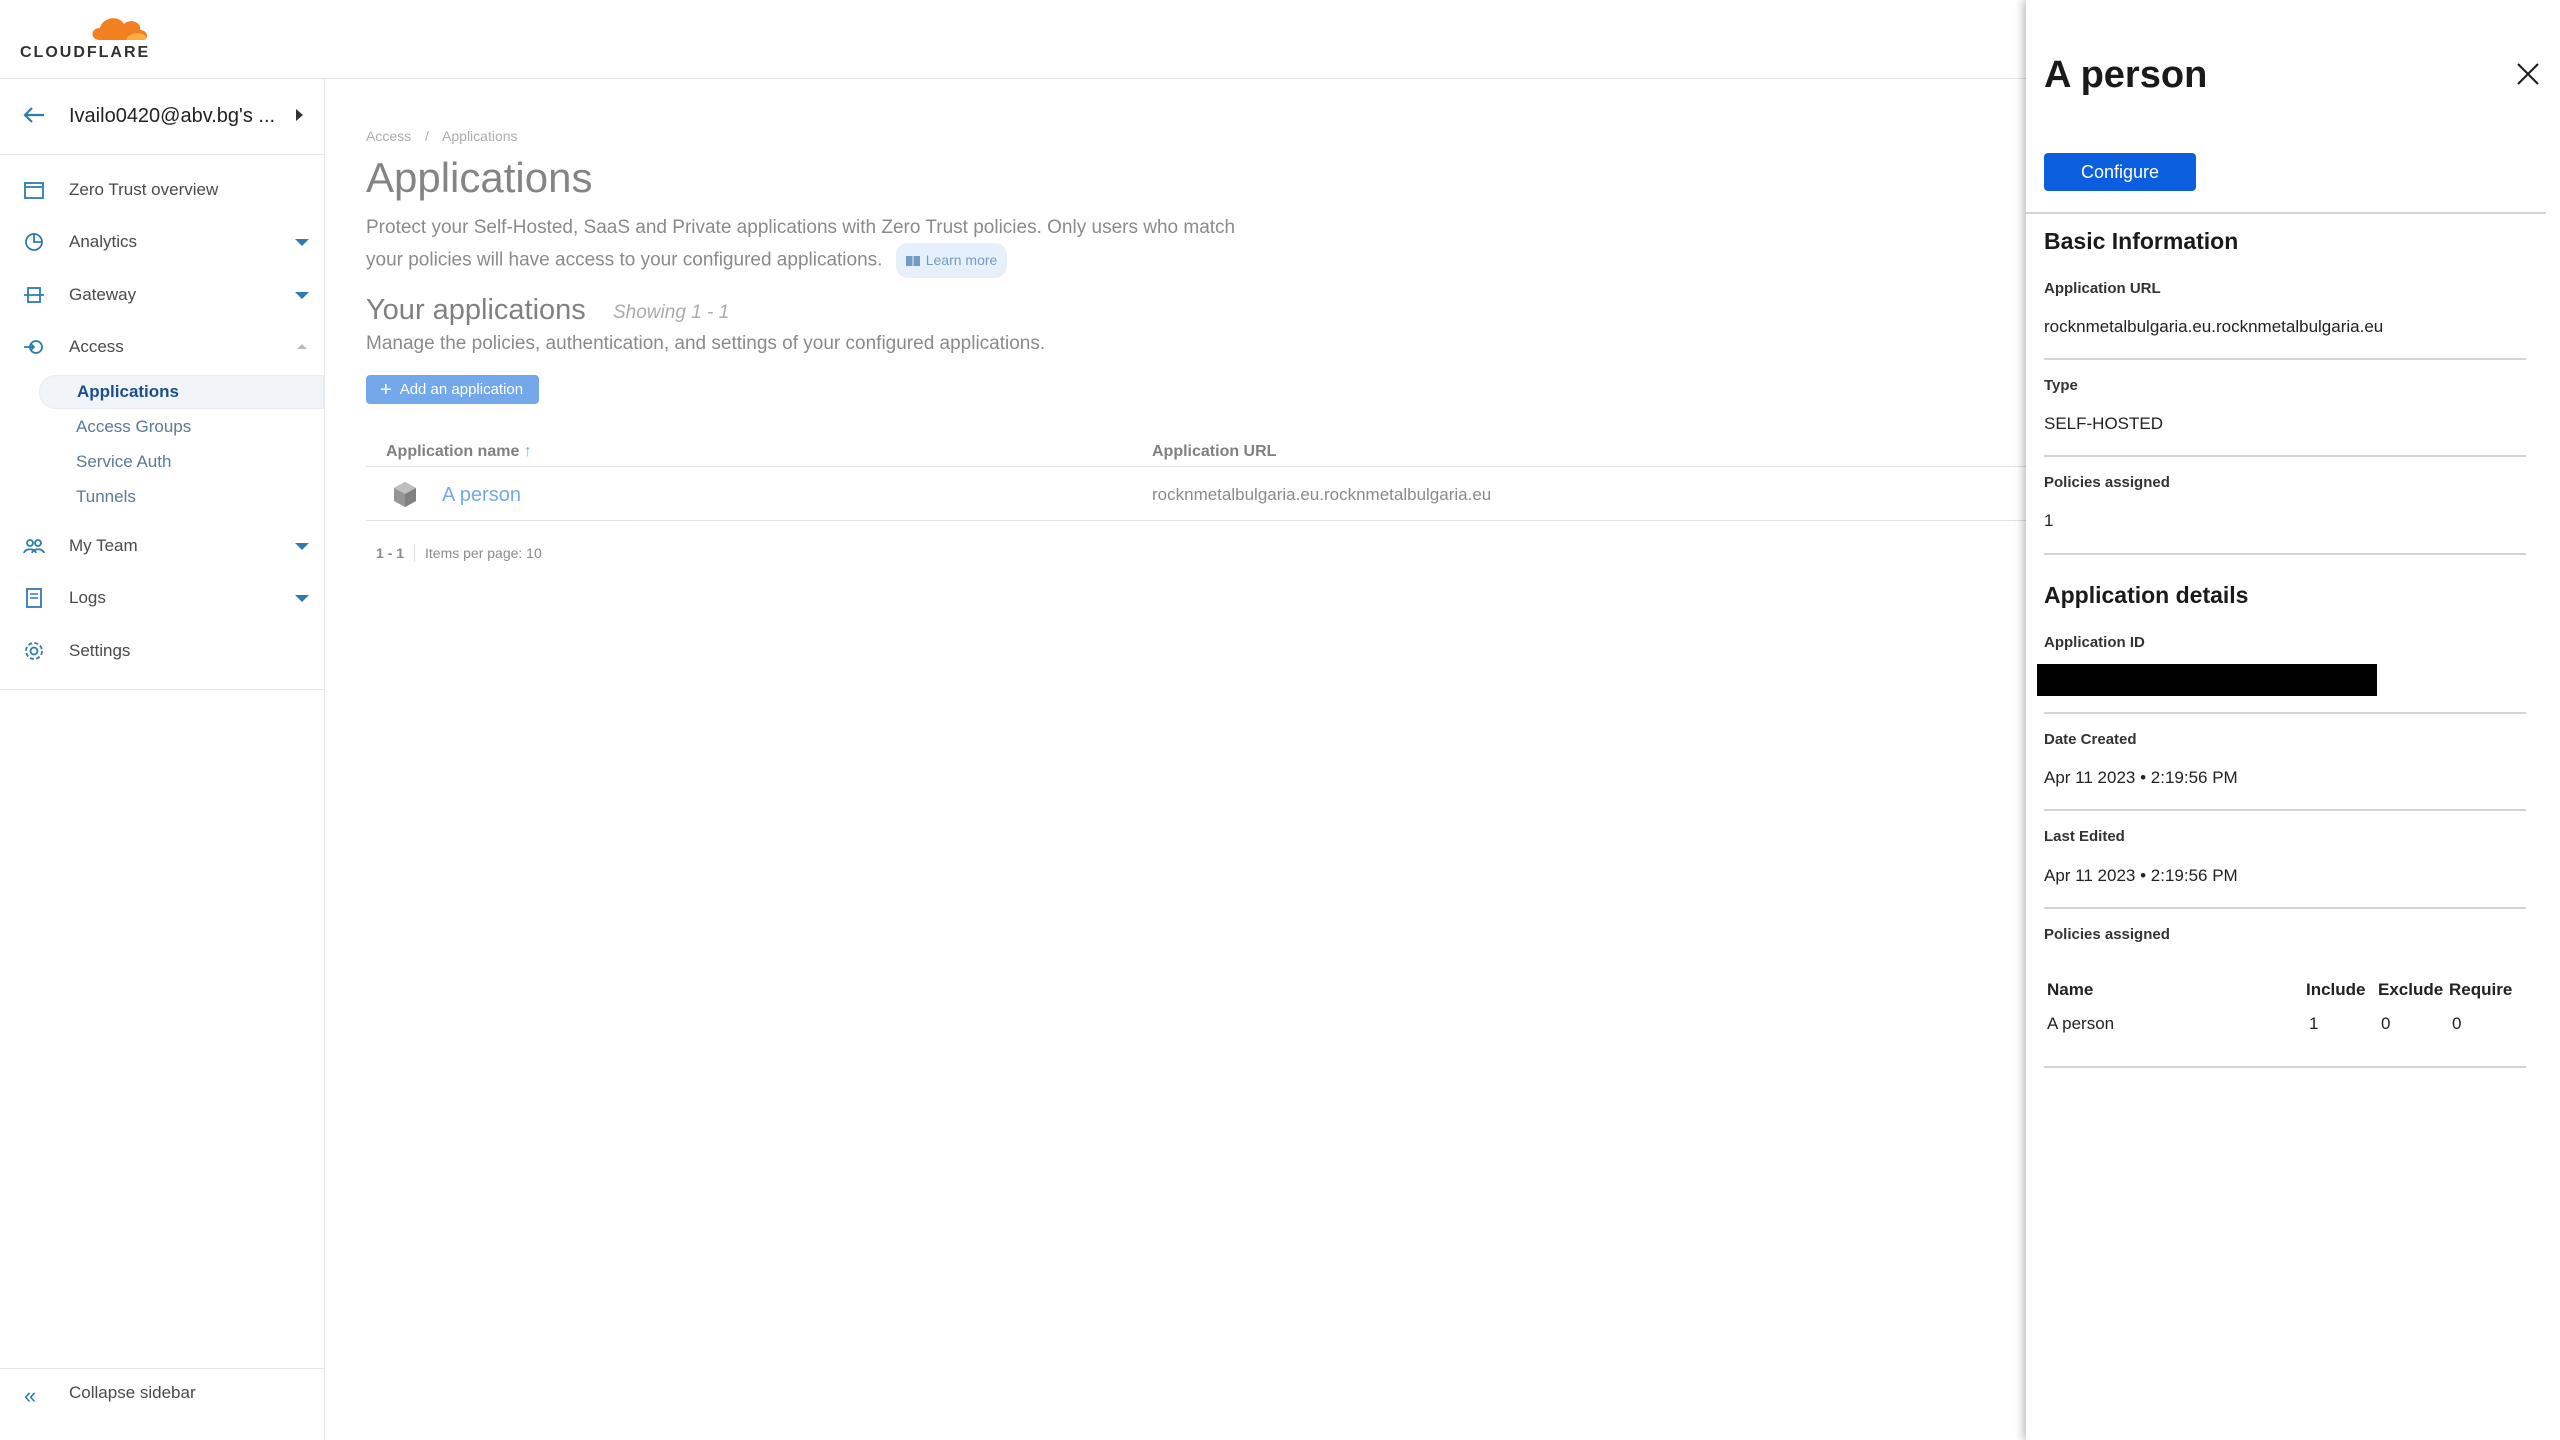 The height and width of the screenshot is (1440, 2560). I want to click on sidebar-item-label: Settings, so click(100, 650).